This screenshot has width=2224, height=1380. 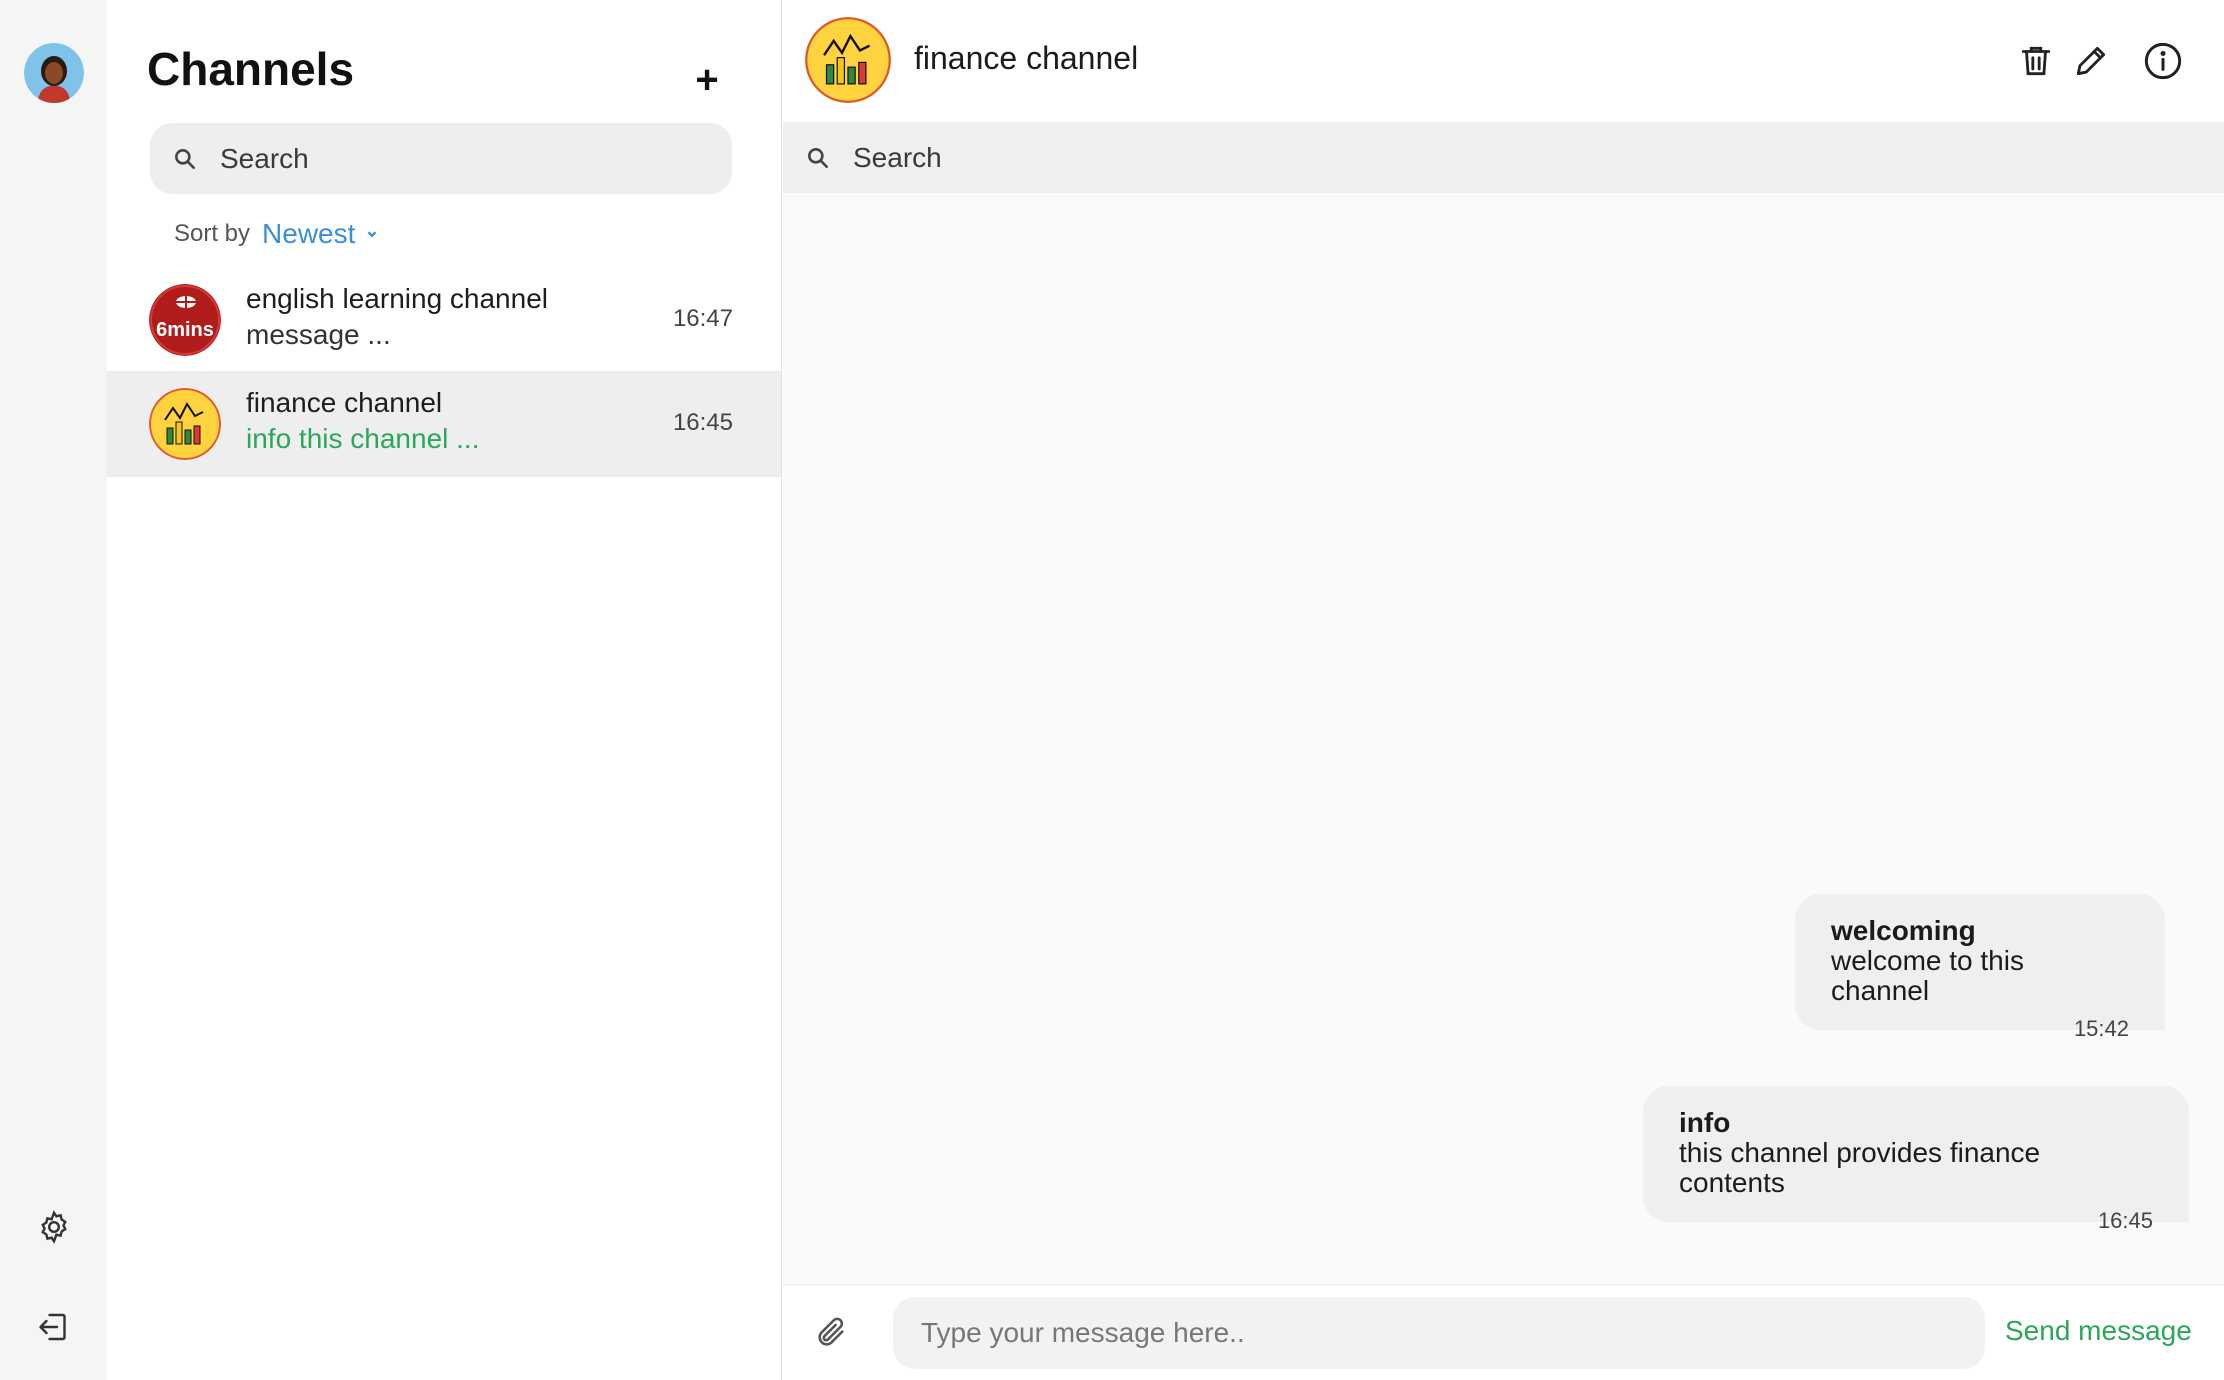 I want to click on chat-search, so click(x=1503, y=157).